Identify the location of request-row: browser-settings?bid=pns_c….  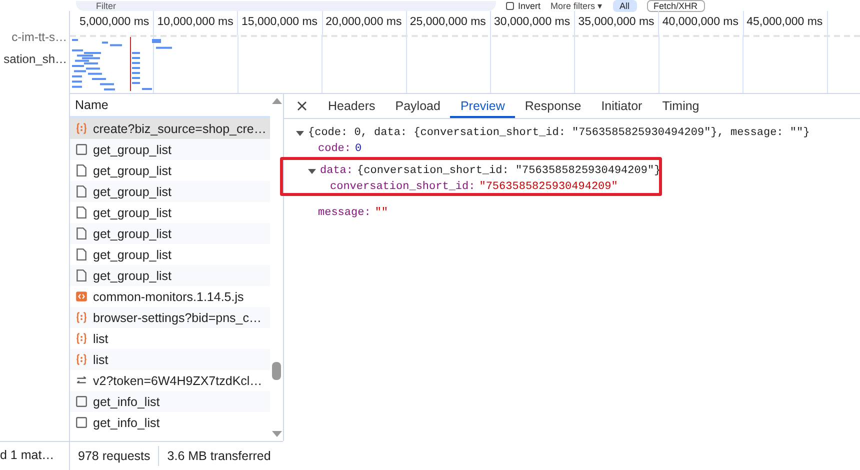
(170, 317).